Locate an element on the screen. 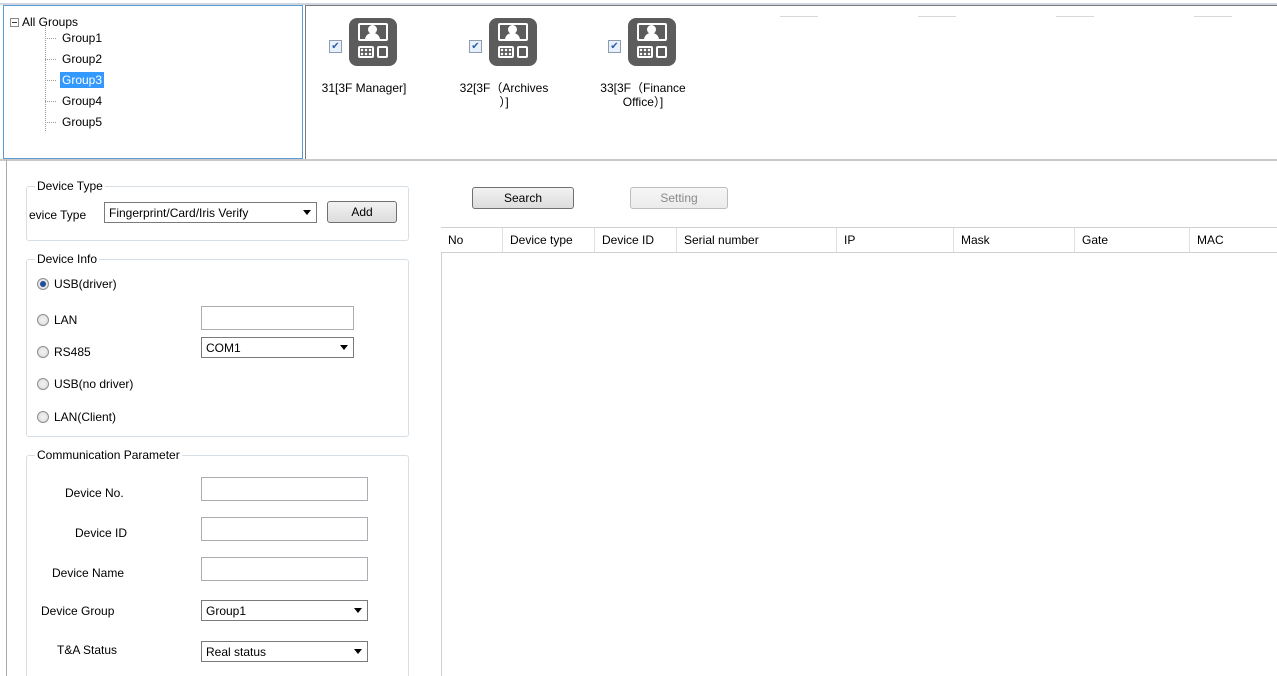 This screenshot has width=1277, height=676. device-id-label: Device ID is located at coordinates (101, 533).